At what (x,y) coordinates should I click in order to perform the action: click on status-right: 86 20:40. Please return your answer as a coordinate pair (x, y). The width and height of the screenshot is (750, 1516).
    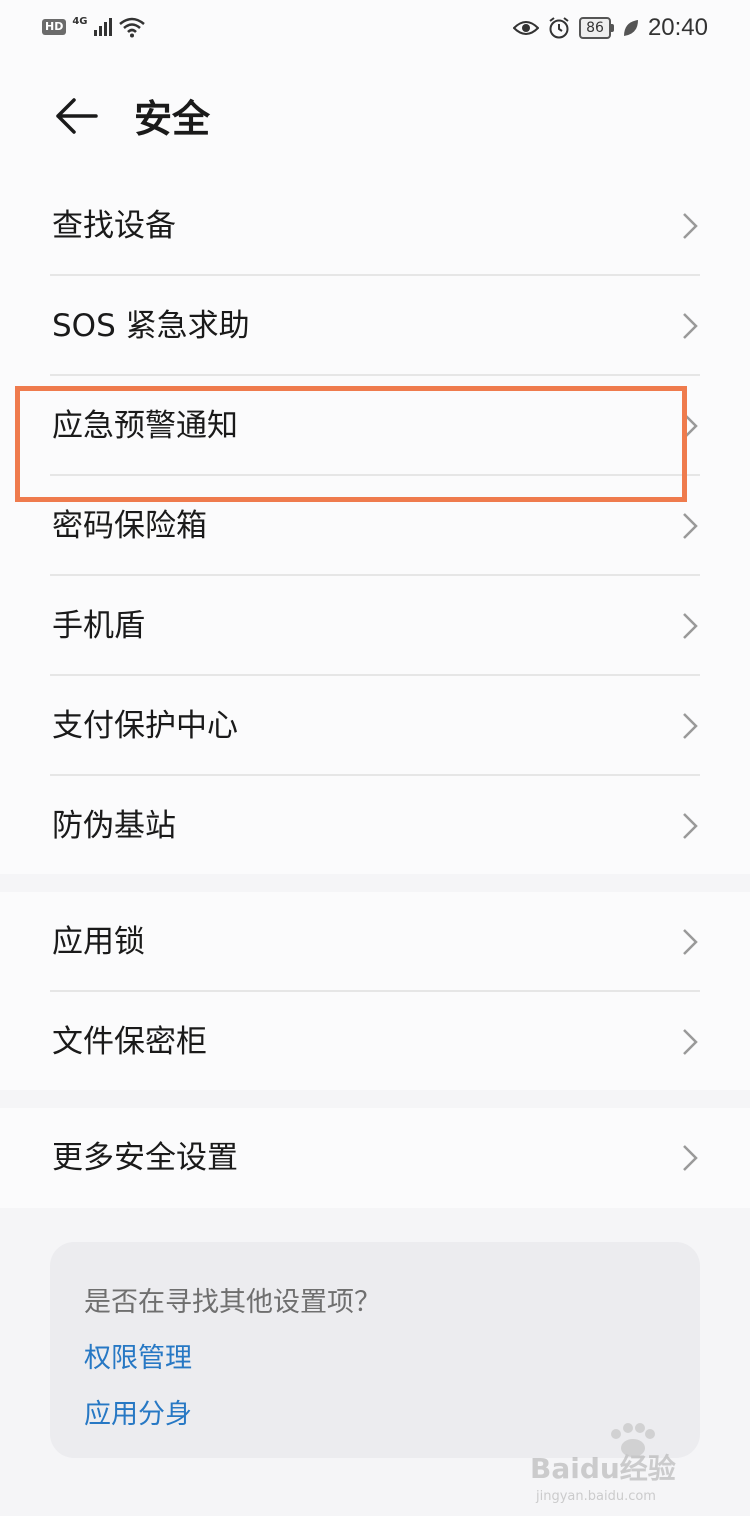
    Looking at the image, I should click on (610, 28).